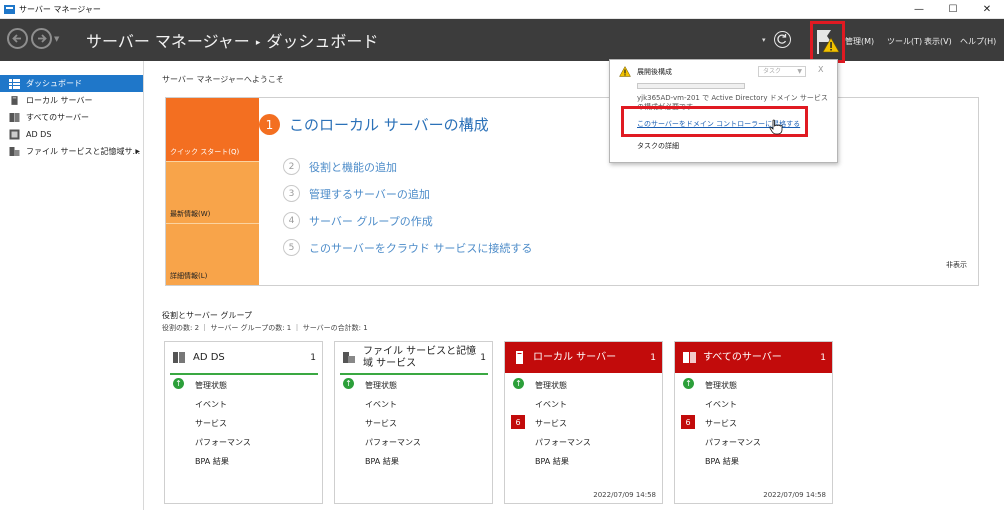 The width and height of the screenshot is (1004, 510). Describe the element at coordinates (776, 127) in the screenshot. I see `hand-cursor-icon` at that location.